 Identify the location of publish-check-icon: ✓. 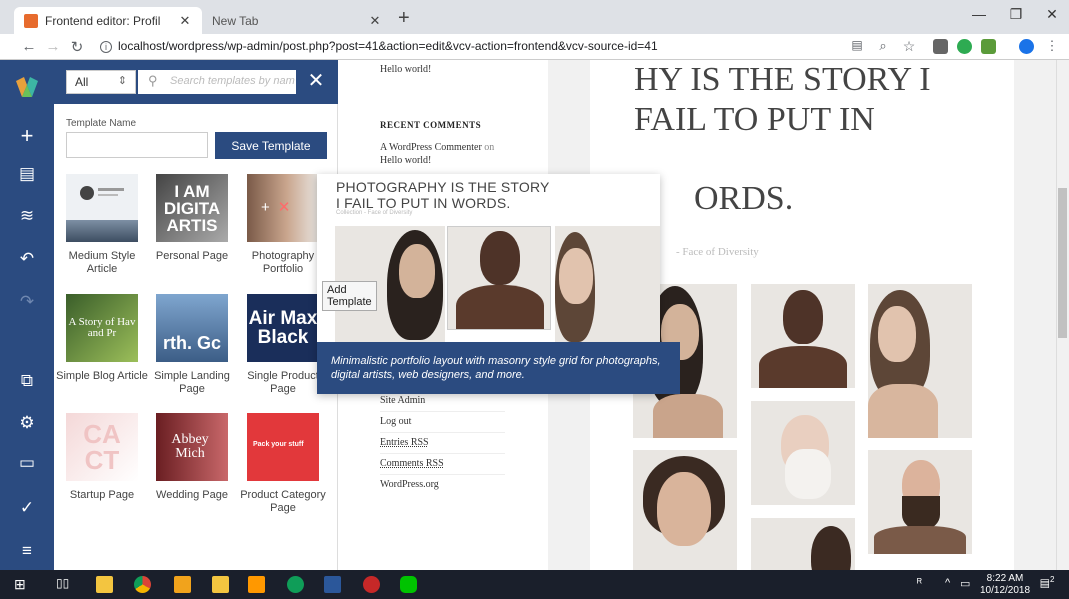
(27, 508).